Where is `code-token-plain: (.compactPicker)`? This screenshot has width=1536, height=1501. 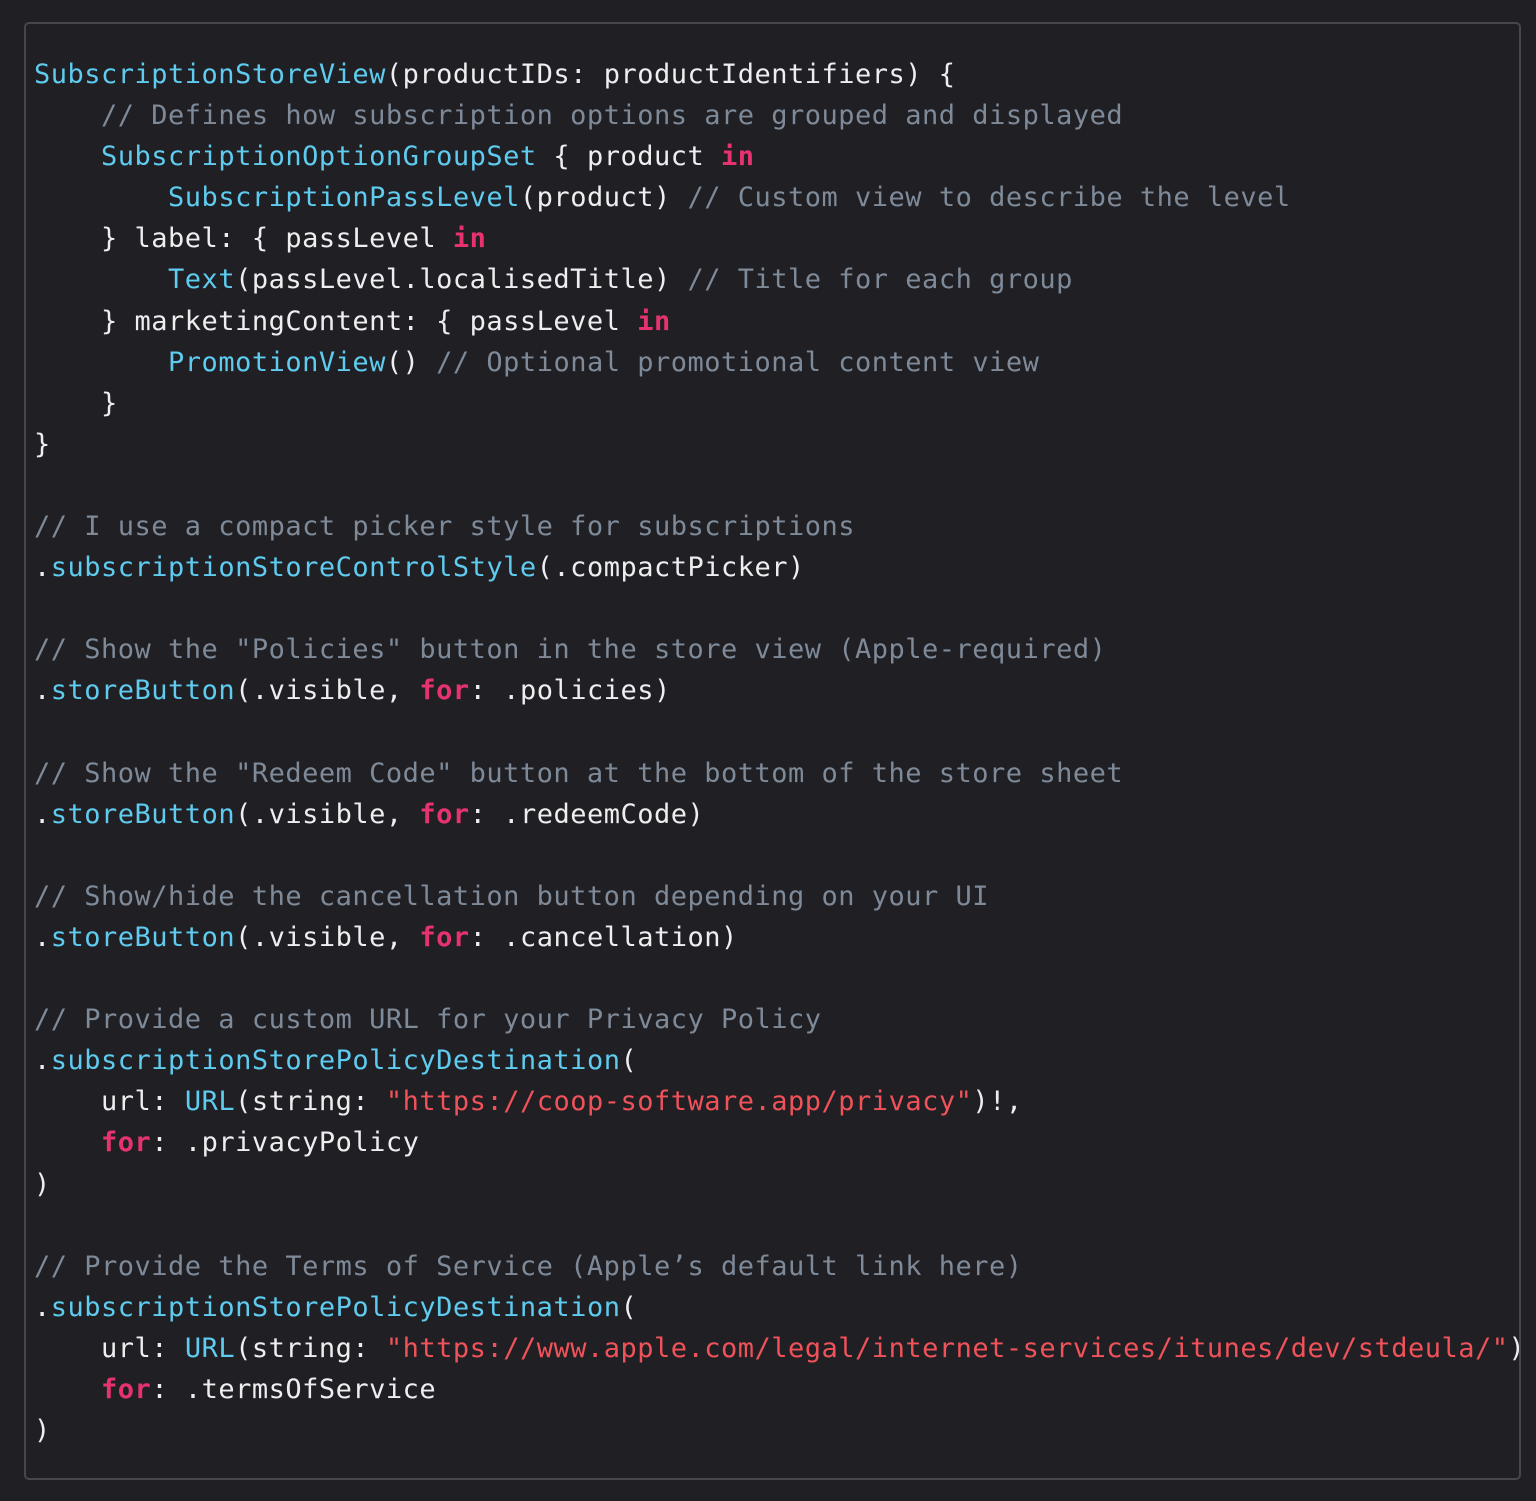 code-token-plain: (.compactPicker) is located at coordinates (670, 568).